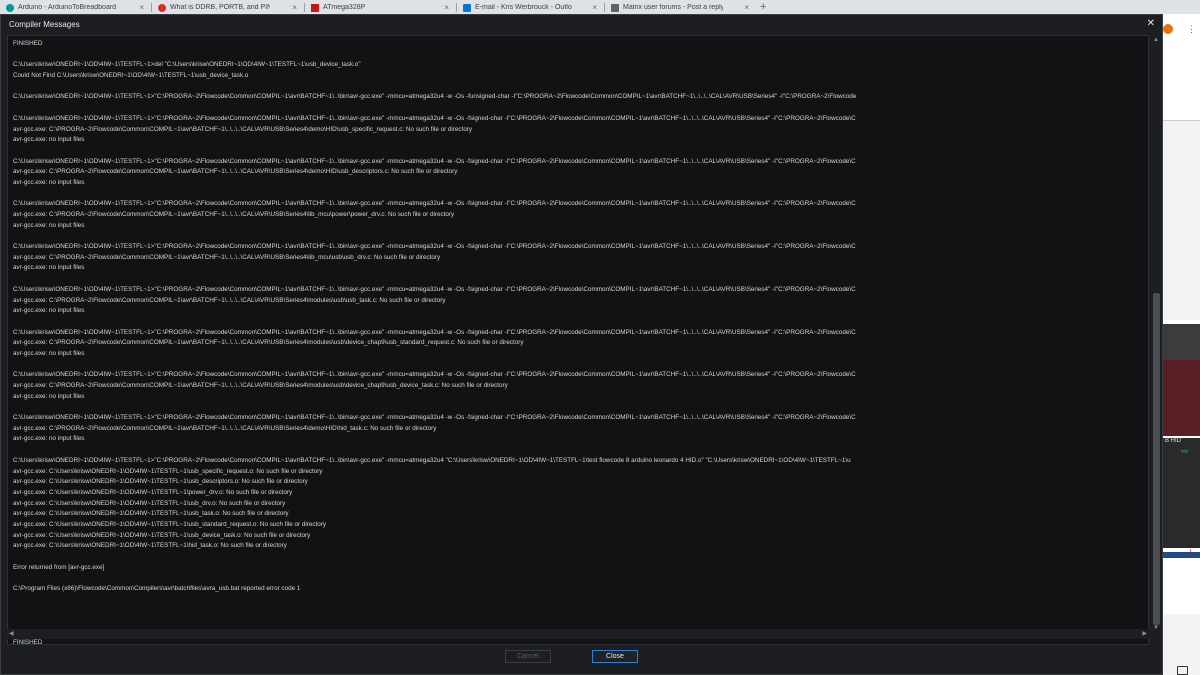  What do you see at coordinates (10, 7) in the screenshot?
I see `arduino-icon` at bounding box center [10, 7].